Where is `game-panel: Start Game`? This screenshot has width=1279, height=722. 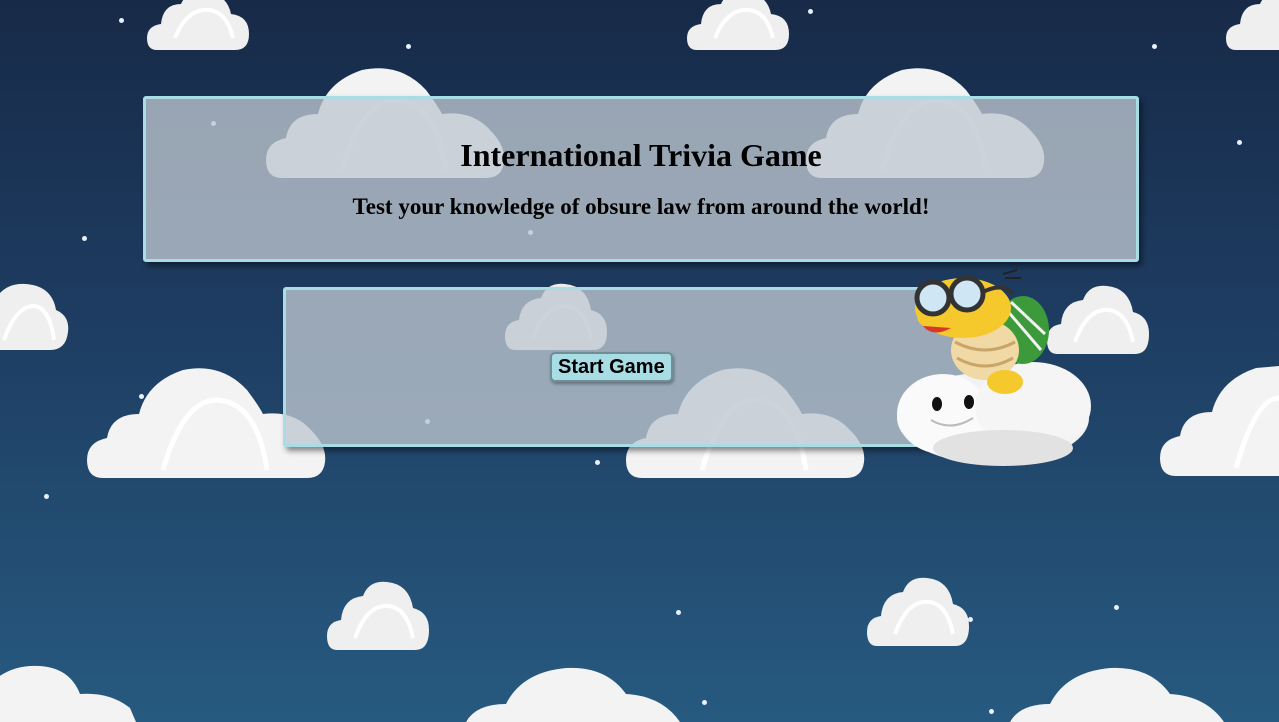 game-panel: Start Game is located at coordinates (640, 367).